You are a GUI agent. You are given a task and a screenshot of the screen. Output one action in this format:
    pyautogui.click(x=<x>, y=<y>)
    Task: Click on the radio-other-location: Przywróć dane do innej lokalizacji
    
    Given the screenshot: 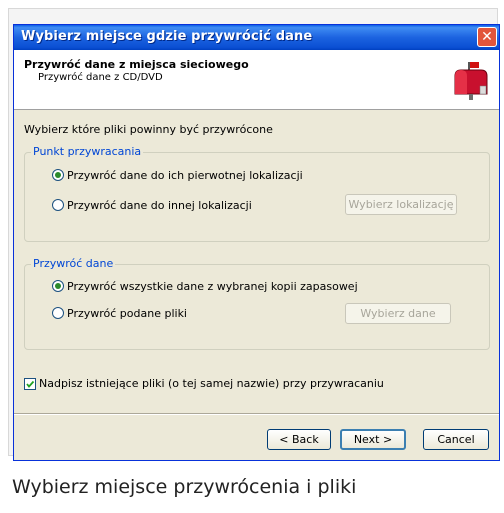 What is the action you would take?
    pyautogui.click(x=152, y=205)
    